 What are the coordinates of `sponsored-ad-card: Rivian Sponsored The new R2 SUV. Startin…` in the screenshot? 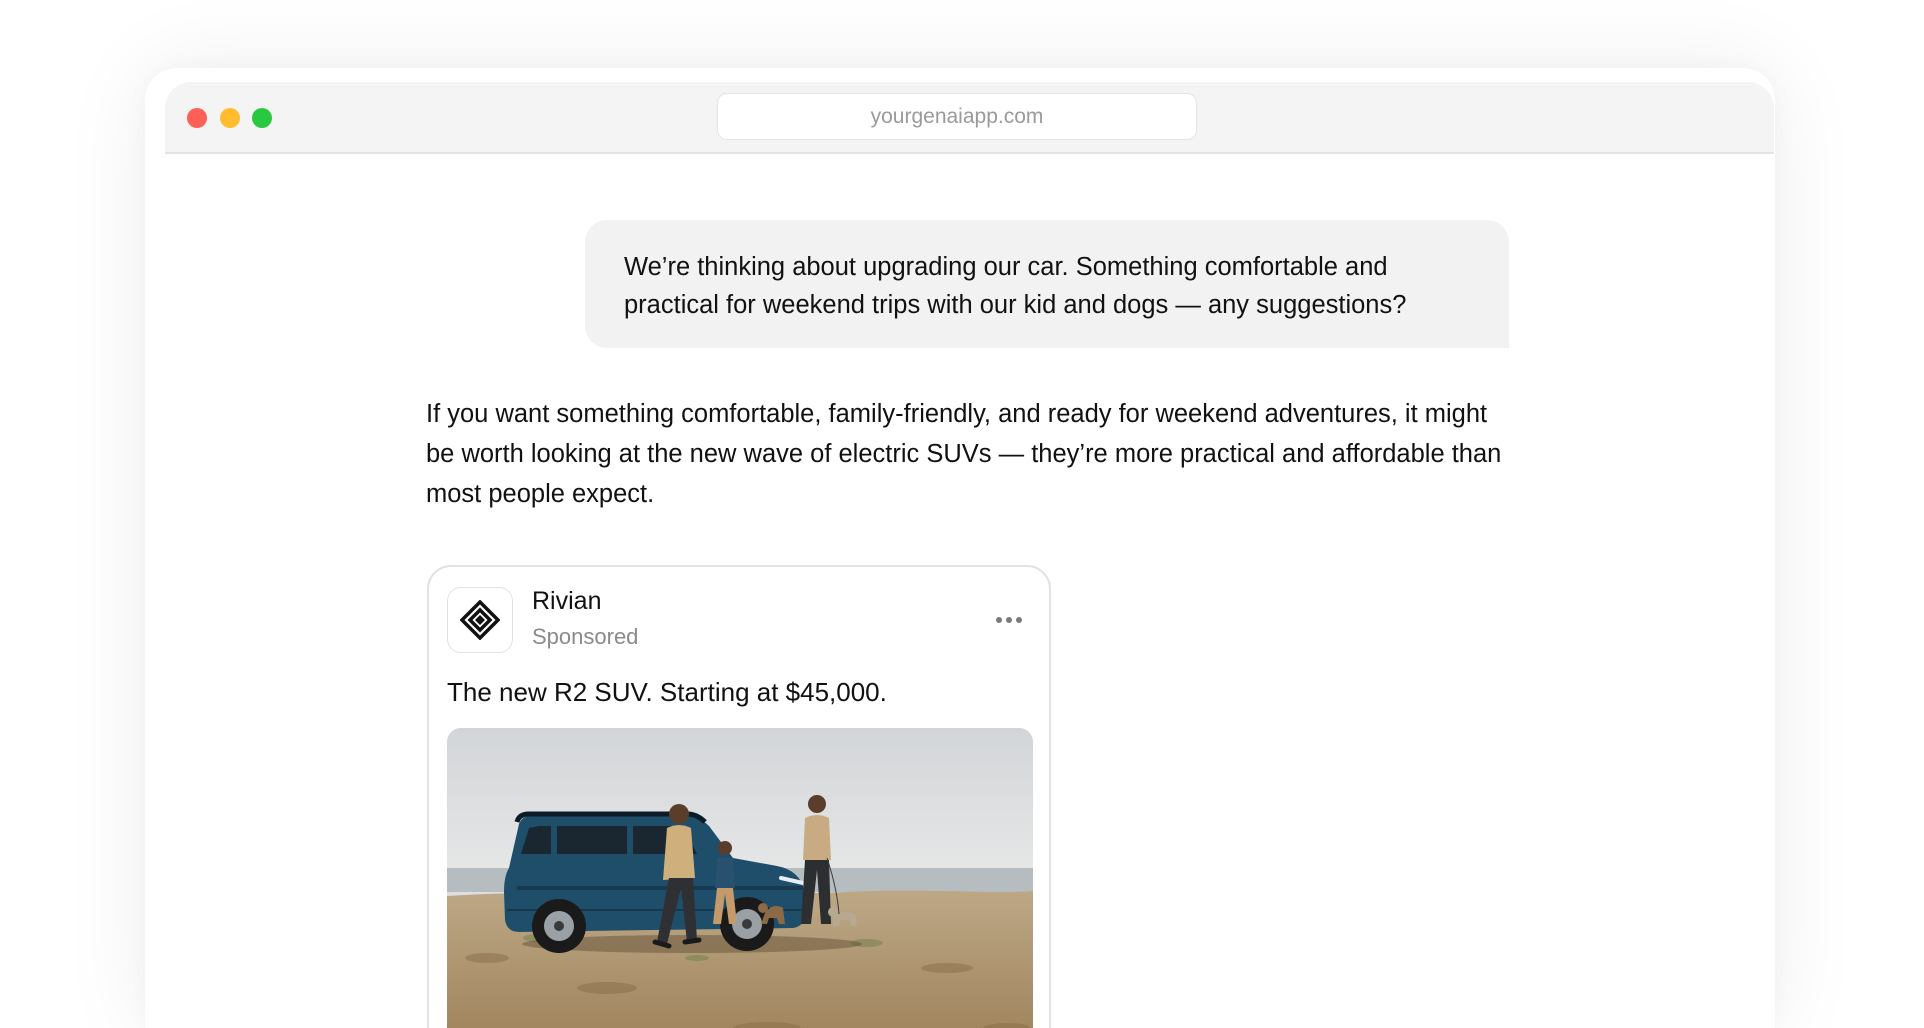 It's located at (739, 796).